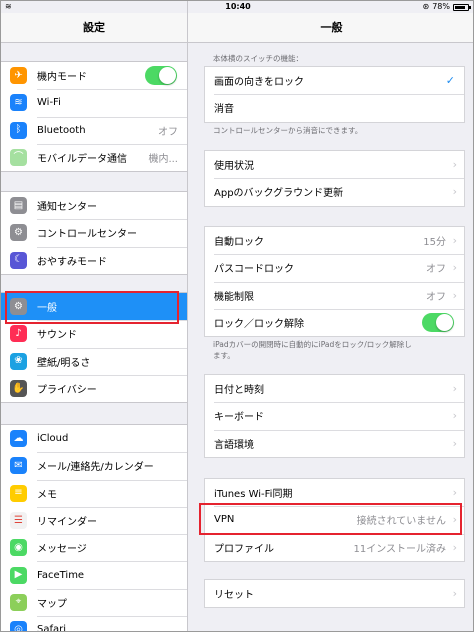  What do you see at coordinates (67, 523) in the screenshot?
I see `row-label: リマインダー` at bounding box center [67, 523].